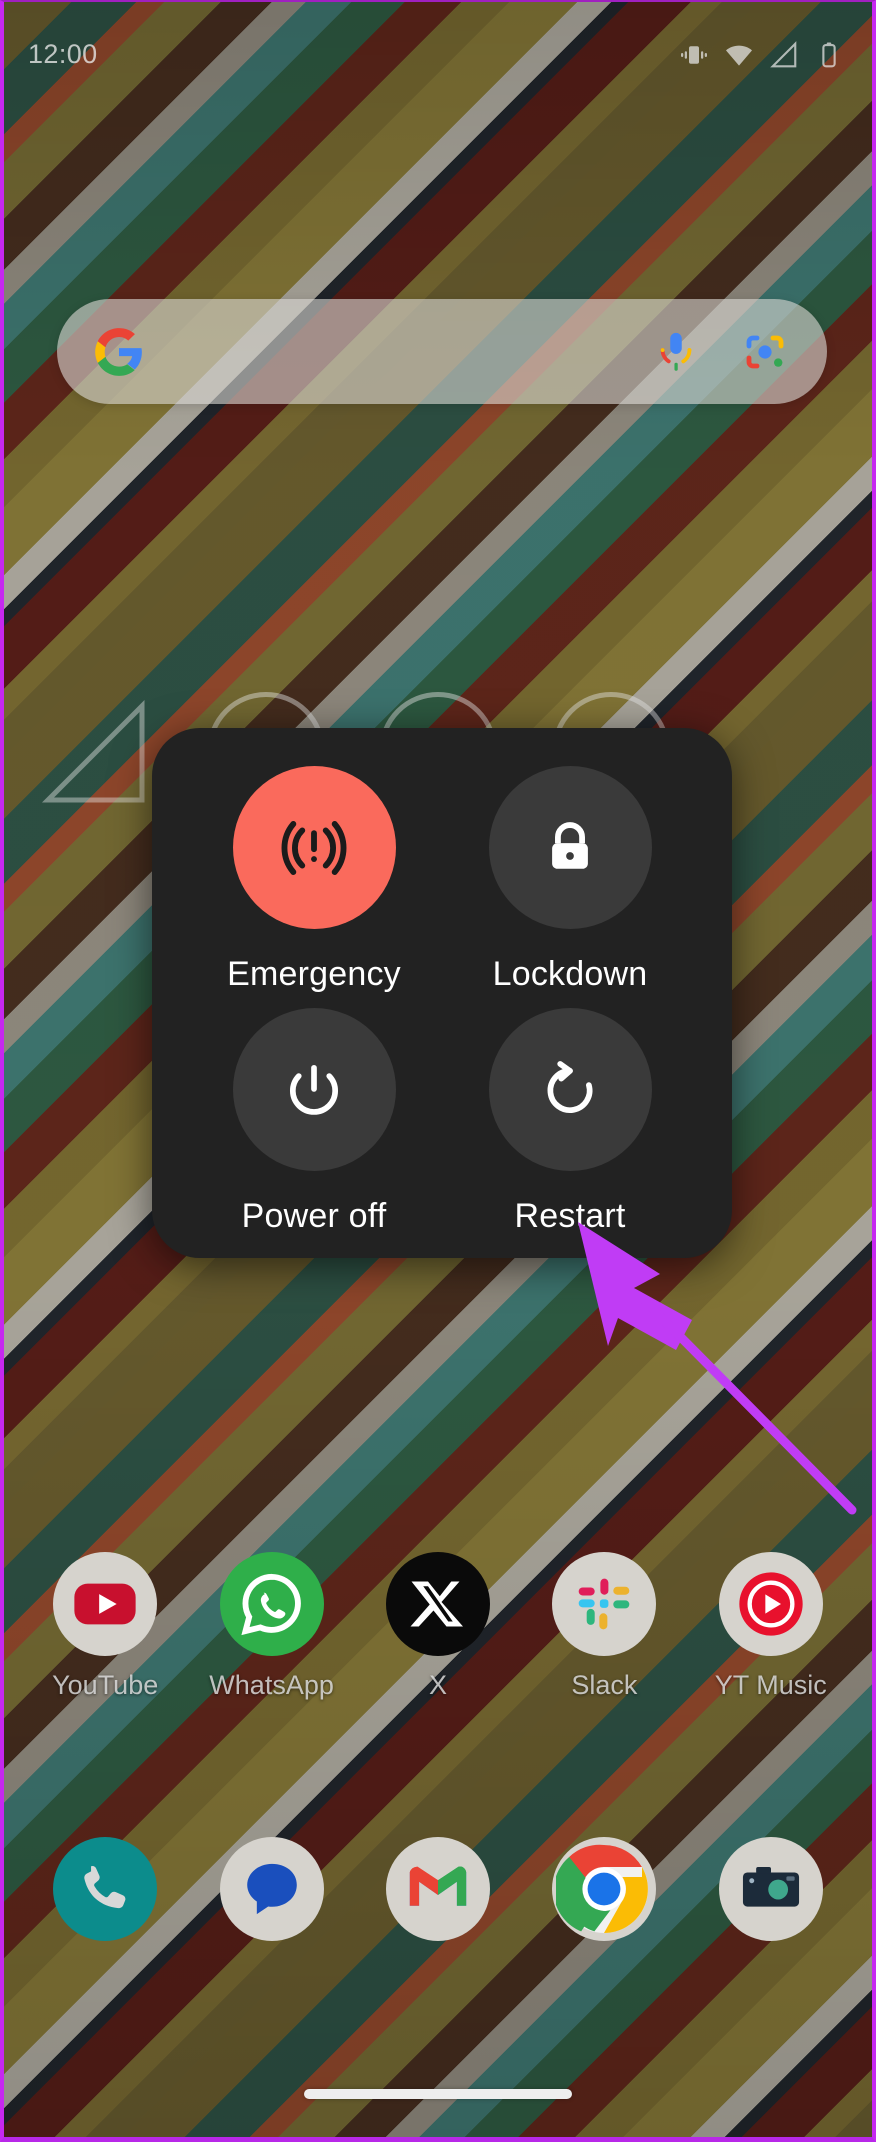 This screenshot has width=876, height=2142. I want to click on camera-icon, so click(770, 1889).